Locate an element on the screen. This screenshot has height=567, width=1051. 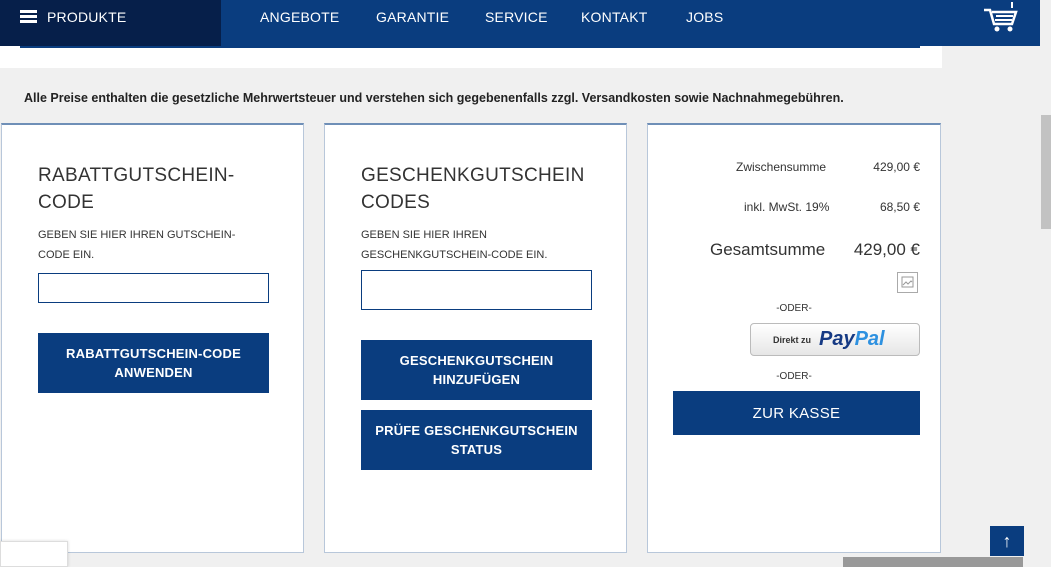
geschenk-subtitle-line2: GESCHENKGUTSCHEIN-CODE EIN. is located at coordinates (454, 255).